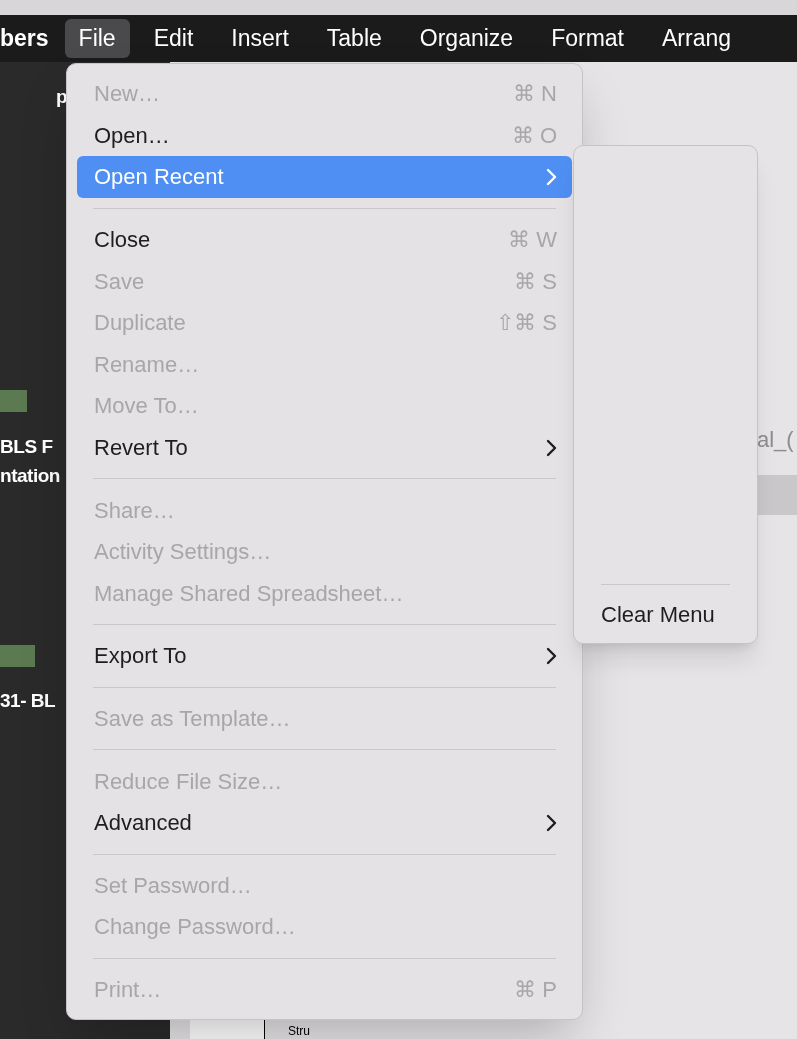  I want to click on menu-item: Revert To, so click(324, 447).